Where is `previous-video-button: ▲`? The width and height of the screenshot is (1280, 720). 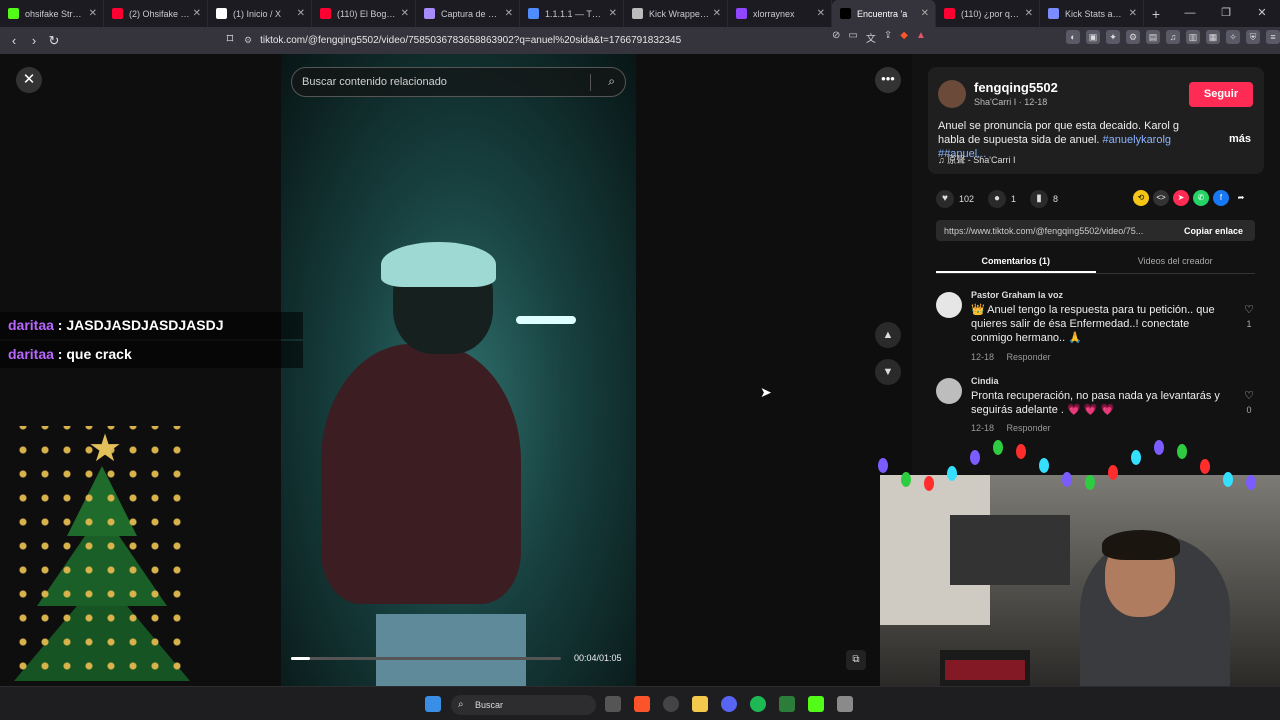 previous-video-button: ▲ is located at coordinates (888, 335).